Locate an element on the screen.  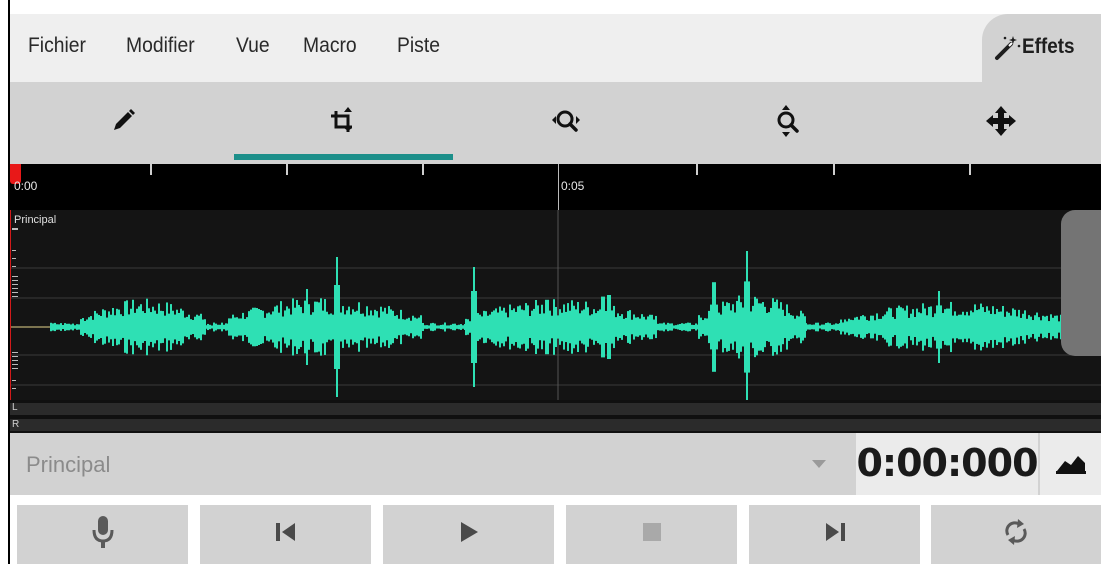
skip-back-icon is located at coordinates (286, 534).